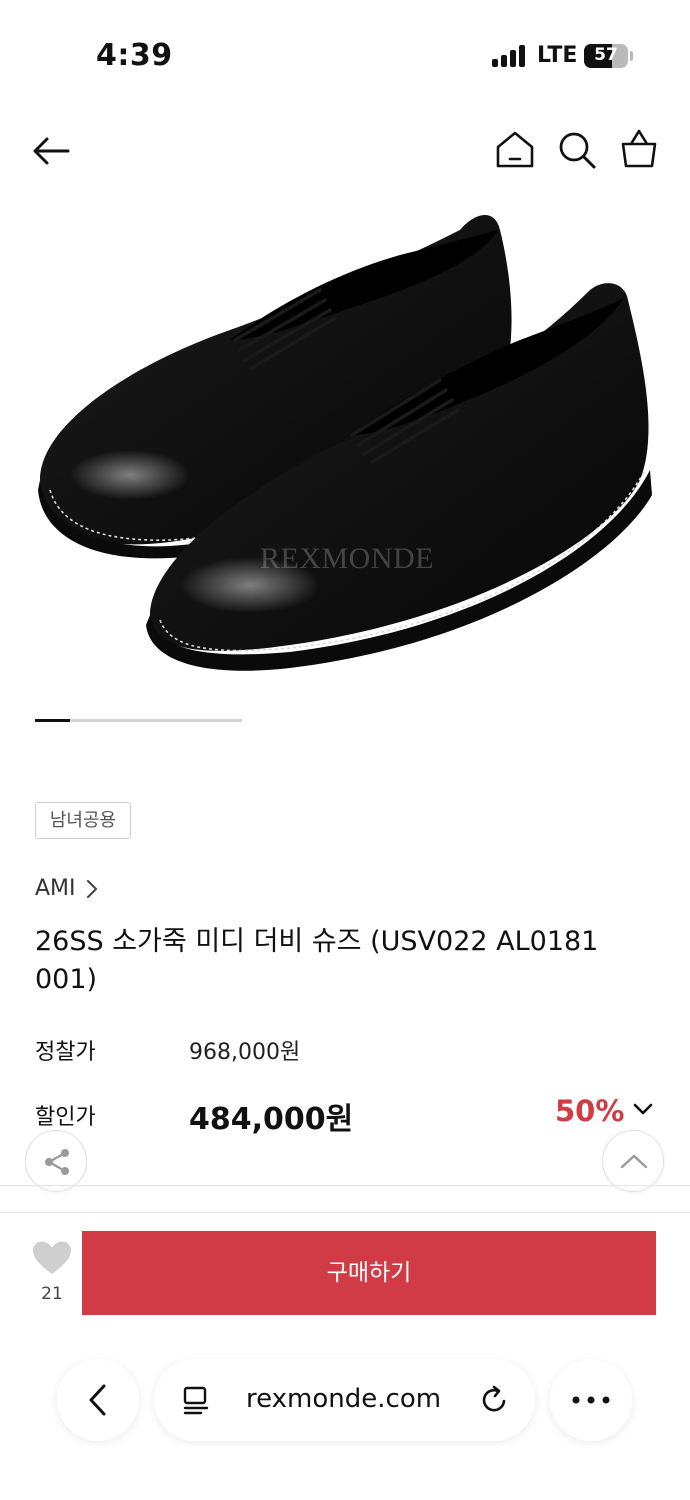  What do you see at coordinates (65, 1117) in the screenshot?
I see `sale-price-label: 할인가` at bounding box center [65, 1117].